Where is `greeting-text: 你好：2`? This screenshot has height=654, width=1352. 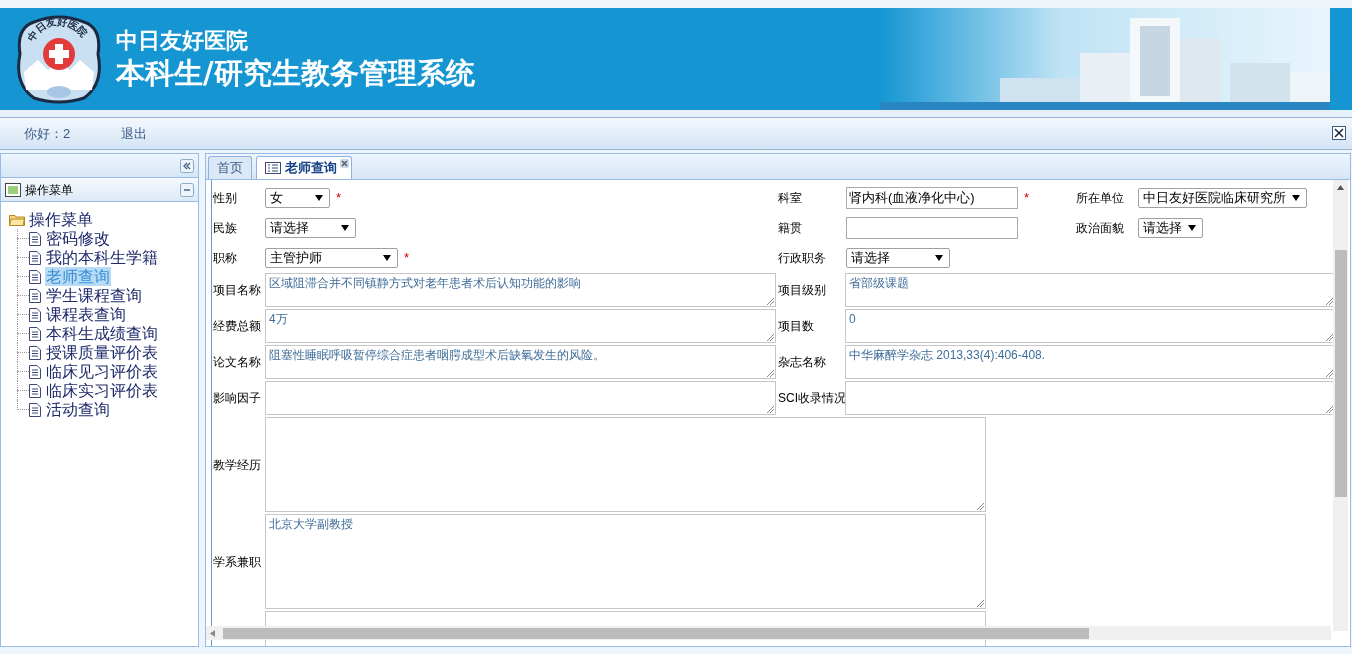 greeting-text: 你好：2 is located at coordinates (48, 133).